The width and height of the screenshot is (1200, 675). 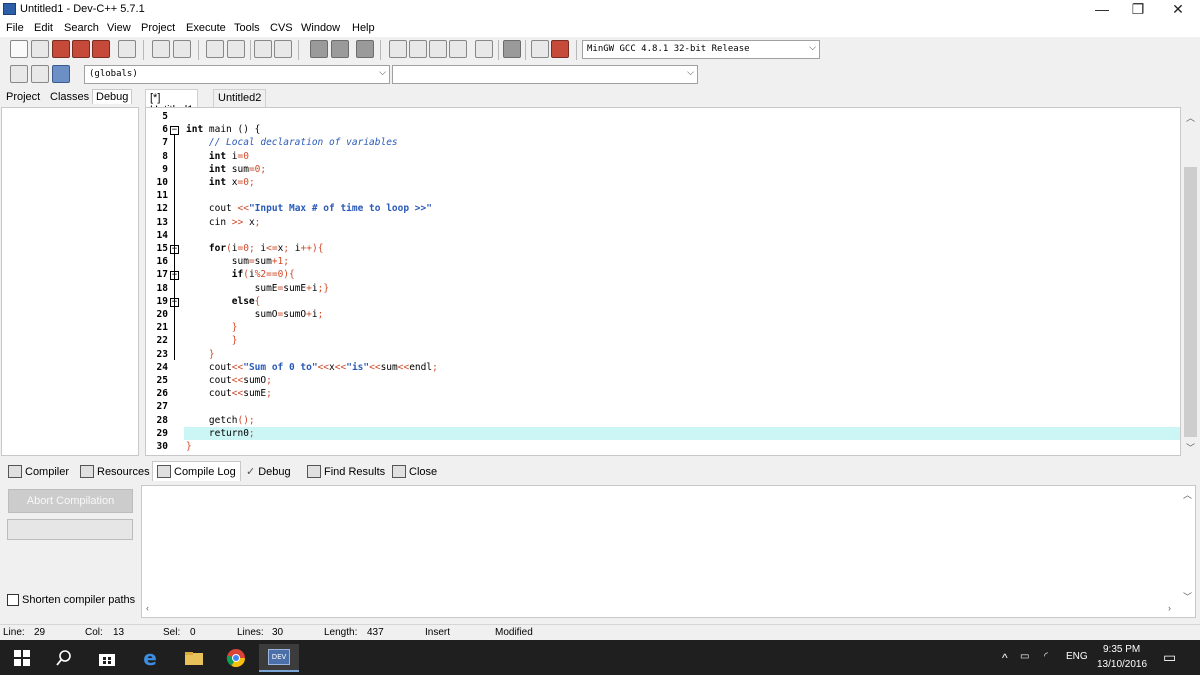 What do you see at coordinates (19, 74) in the screenshot?
I see `insert-icon` at bounding box center [19, 74].